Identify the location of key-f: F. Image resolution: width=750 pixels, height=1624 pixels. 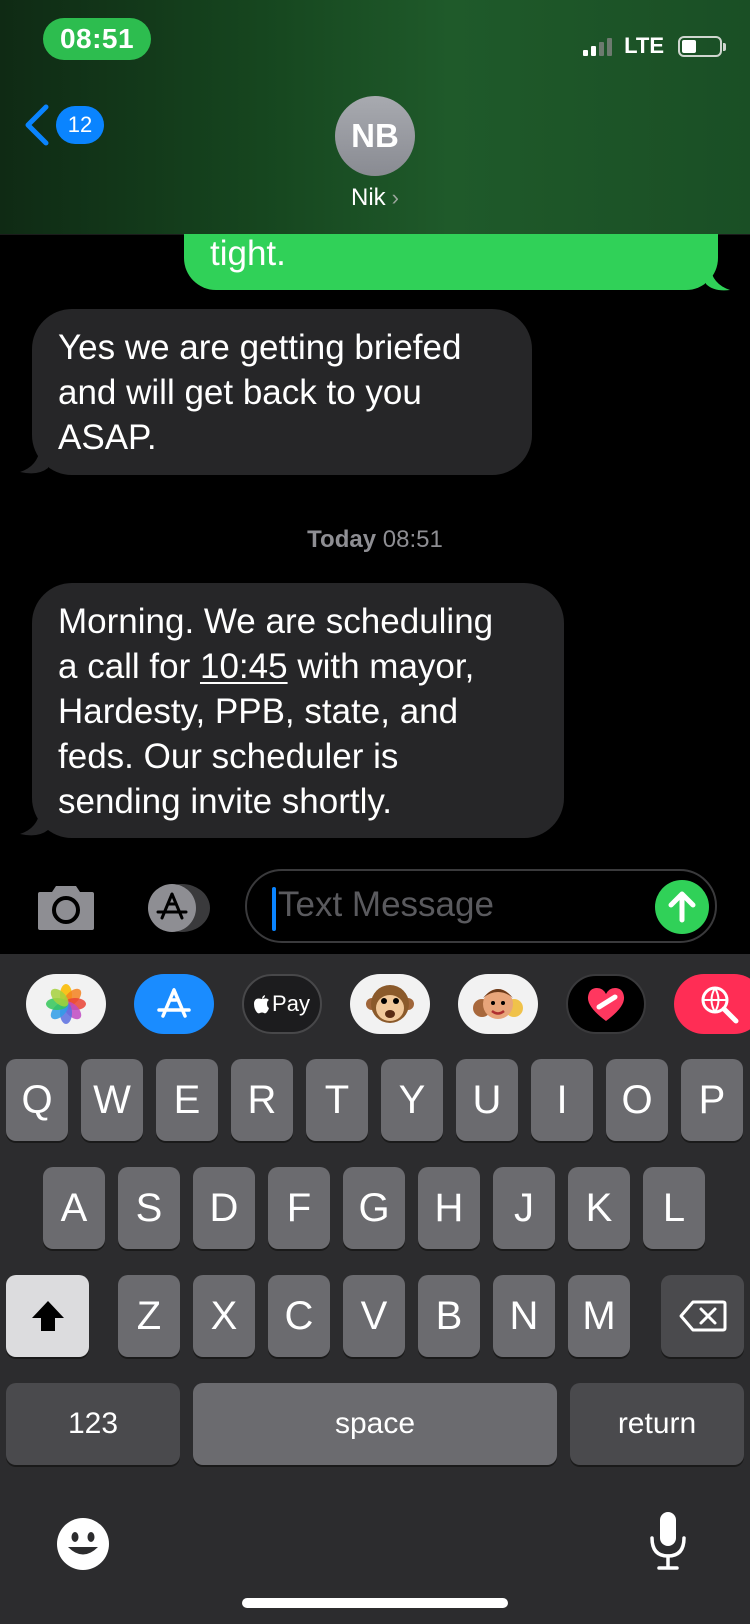
(299, 1208).